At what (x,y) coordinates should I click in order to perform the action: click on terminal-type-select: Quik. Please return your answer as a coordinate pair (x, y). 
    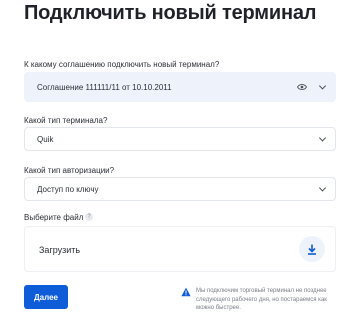
    Looking at the image, I should click on (180, 139).